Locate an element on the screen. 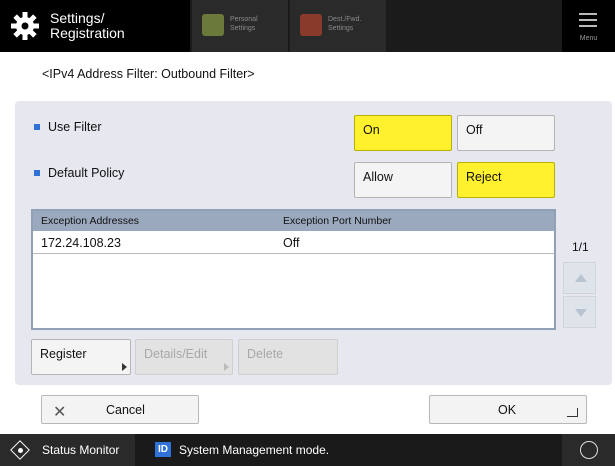 The height and width of the screenshot is (466, 615). filter-off-label: Off is located at coordinates (474, 130).